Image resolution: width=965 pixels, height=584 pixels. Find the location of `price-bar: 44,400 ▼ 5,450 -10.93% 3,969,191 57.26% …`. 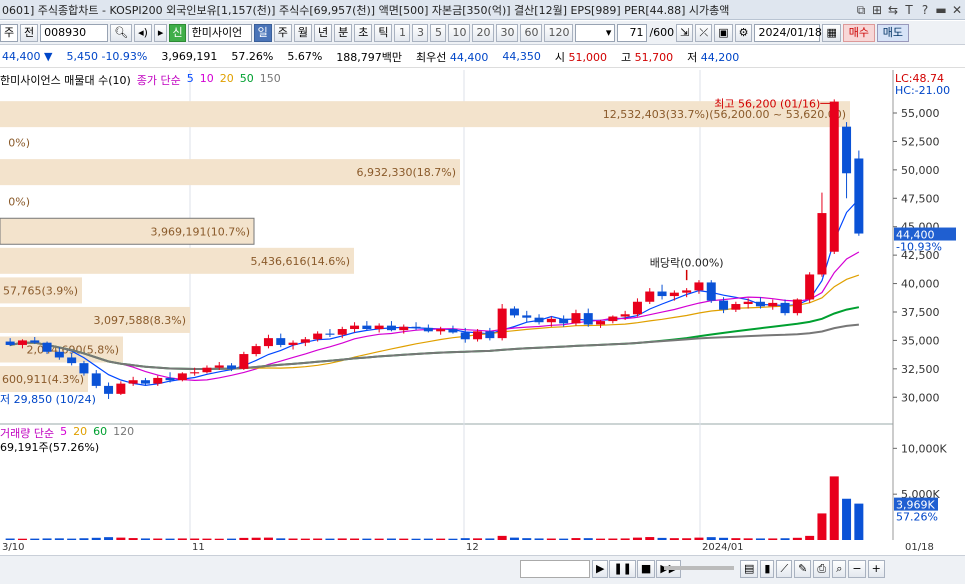

price-bar: 44,400 ▼ 5,450 -10.93% 3,969,191 57.26% … is located at coordinates (482, 57).